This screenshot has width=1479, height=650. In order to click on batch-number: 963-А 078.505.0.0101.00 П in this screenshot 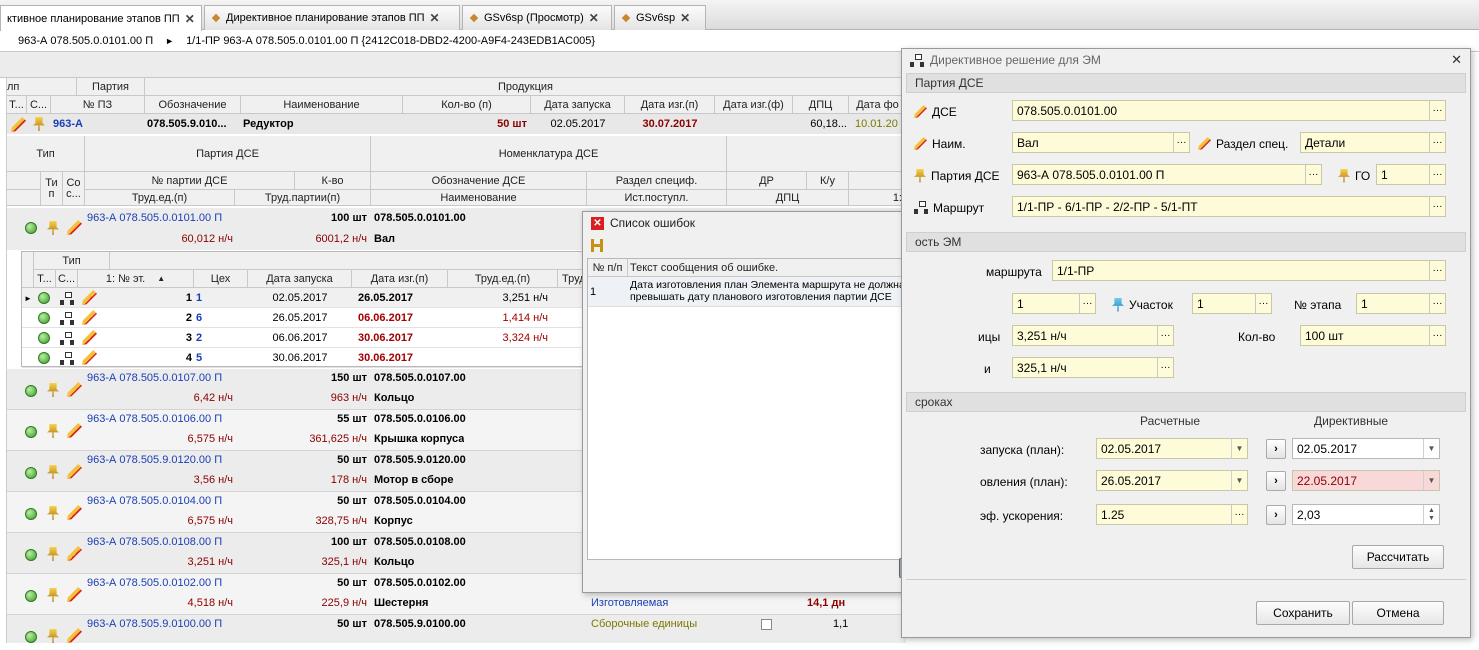, I will do `click(154, 218)`.